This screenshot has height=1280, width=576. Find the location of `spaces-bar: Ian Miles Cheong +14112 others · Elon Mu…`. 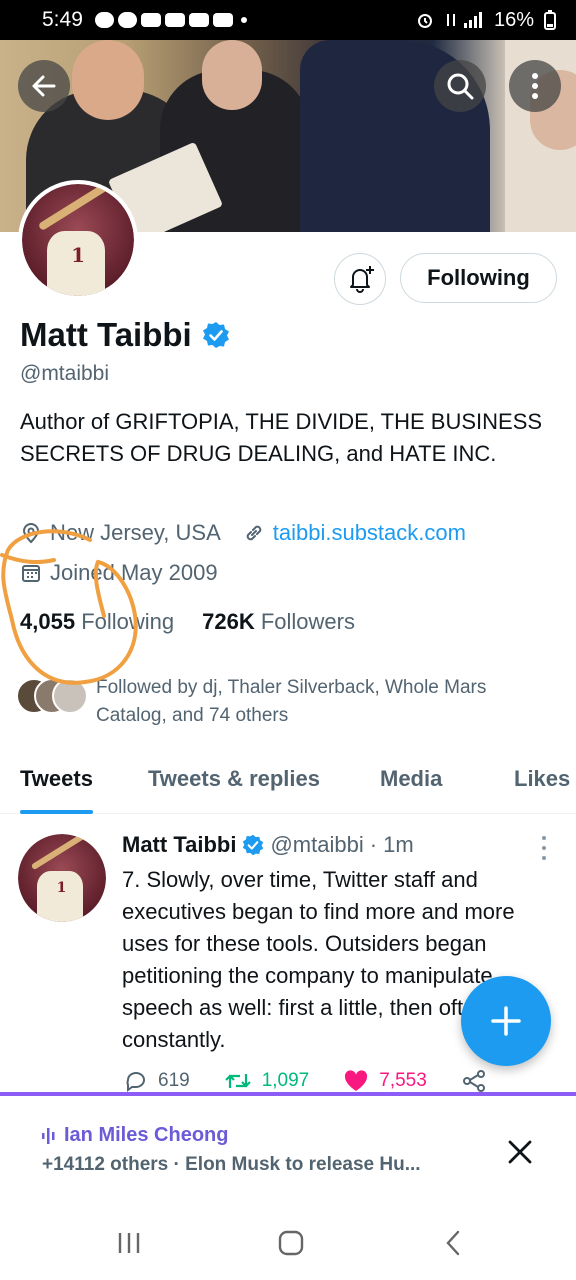

spaces-bar: Ian Miles Cheong +14112 others · Elon Mu… is located at coordinates (288, 1147).